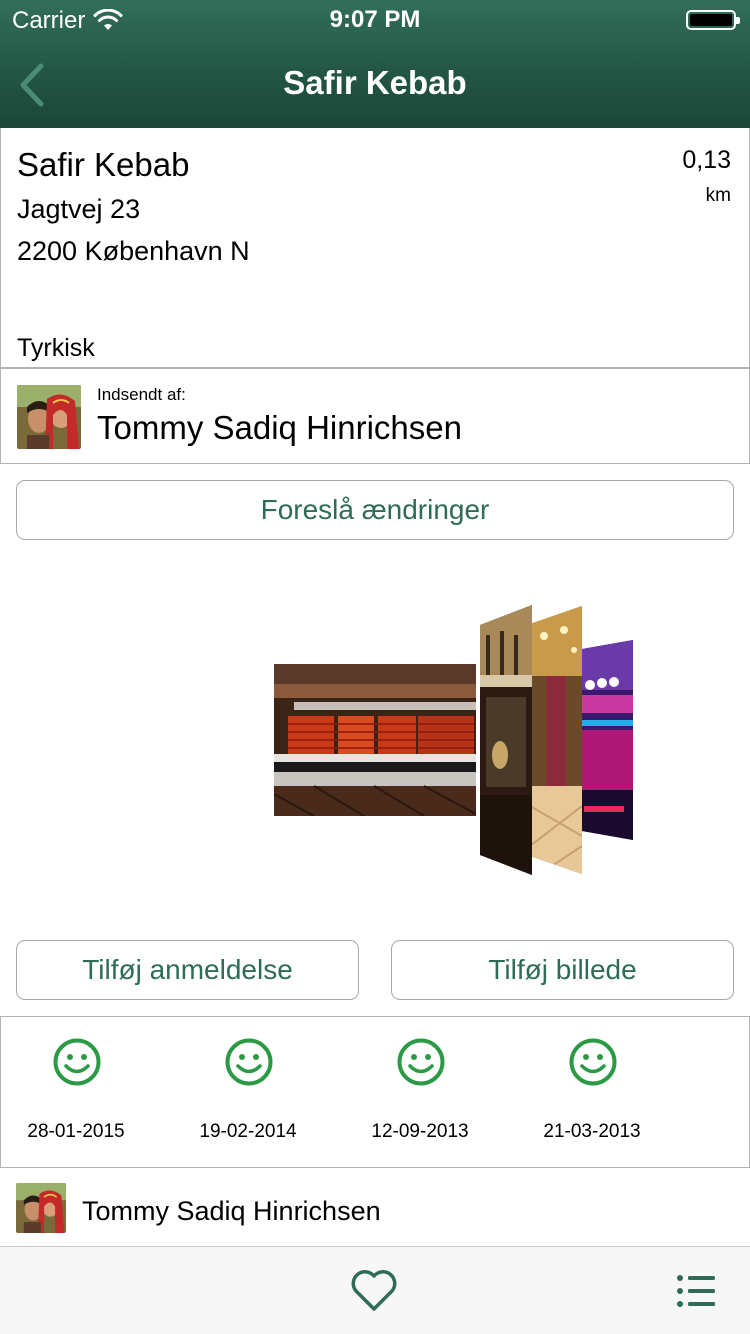 The image size is (750, 1334). Describe the element at coordinates (103, 164) in the screenshot. I see `place-name: Safir Kebab` at that location.